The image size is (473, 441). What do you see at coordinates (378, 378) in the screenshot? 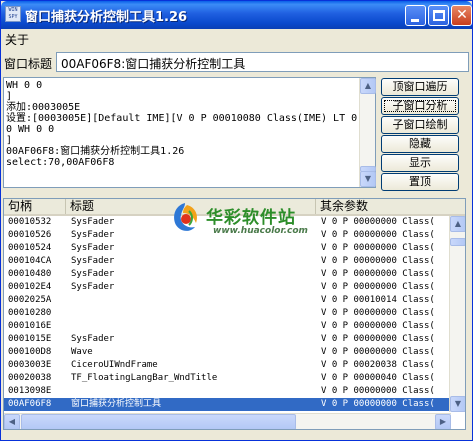
I see `cell-params: V 0 P 00000040 Class(` at bounding box center [378, 378].